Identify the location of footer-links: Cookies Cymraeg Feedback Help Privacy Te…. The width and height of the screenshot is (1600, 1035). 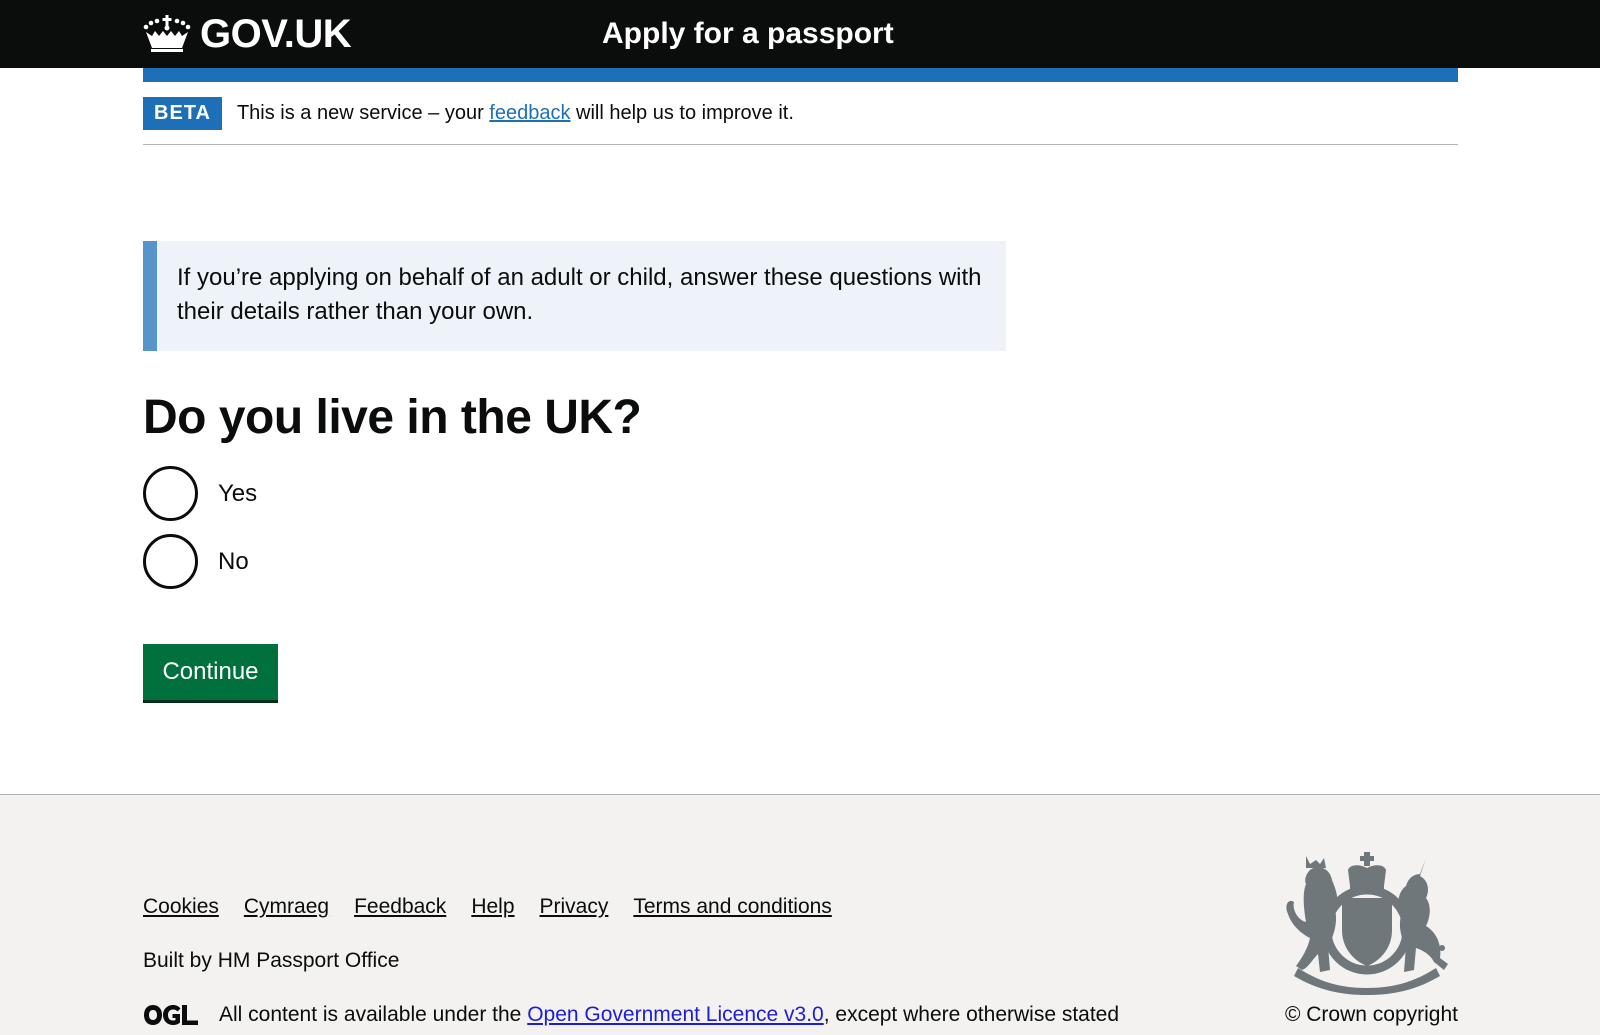
(500, 907).